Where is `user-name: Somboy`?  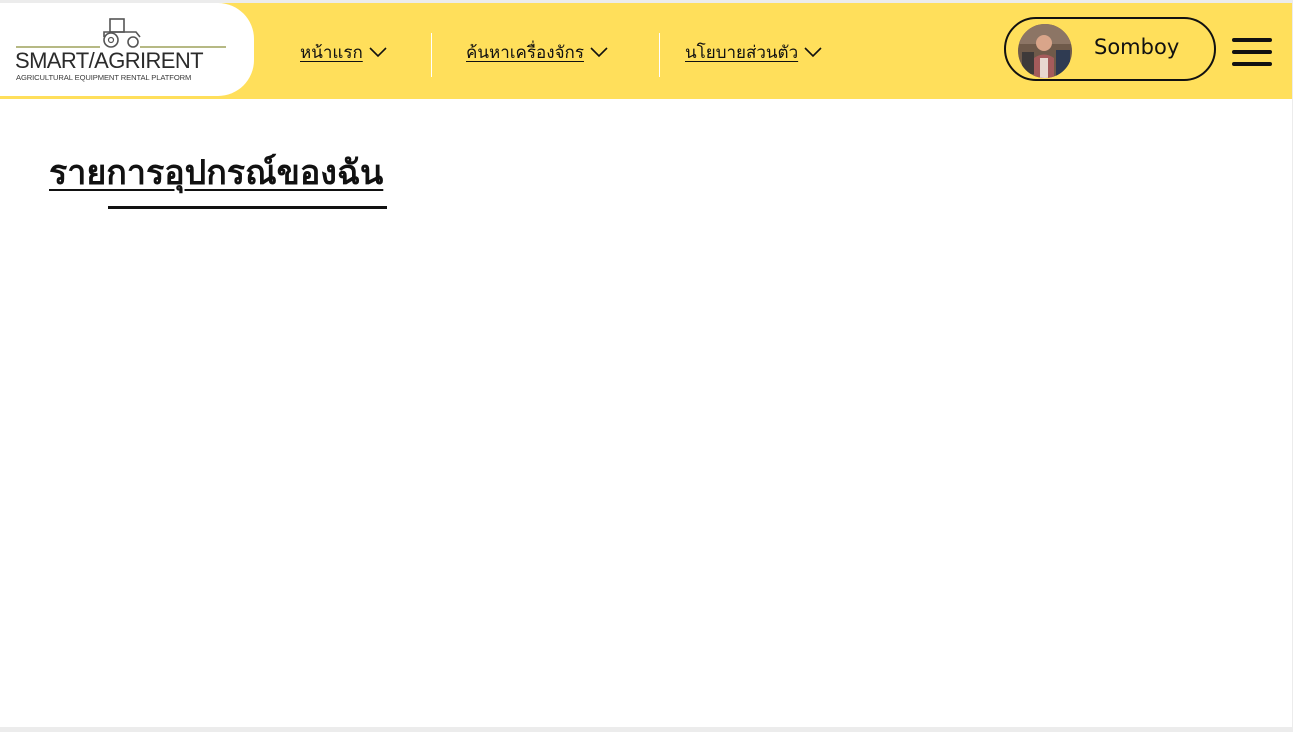 user-name: Somboy is located at coordinates (1137, 47).